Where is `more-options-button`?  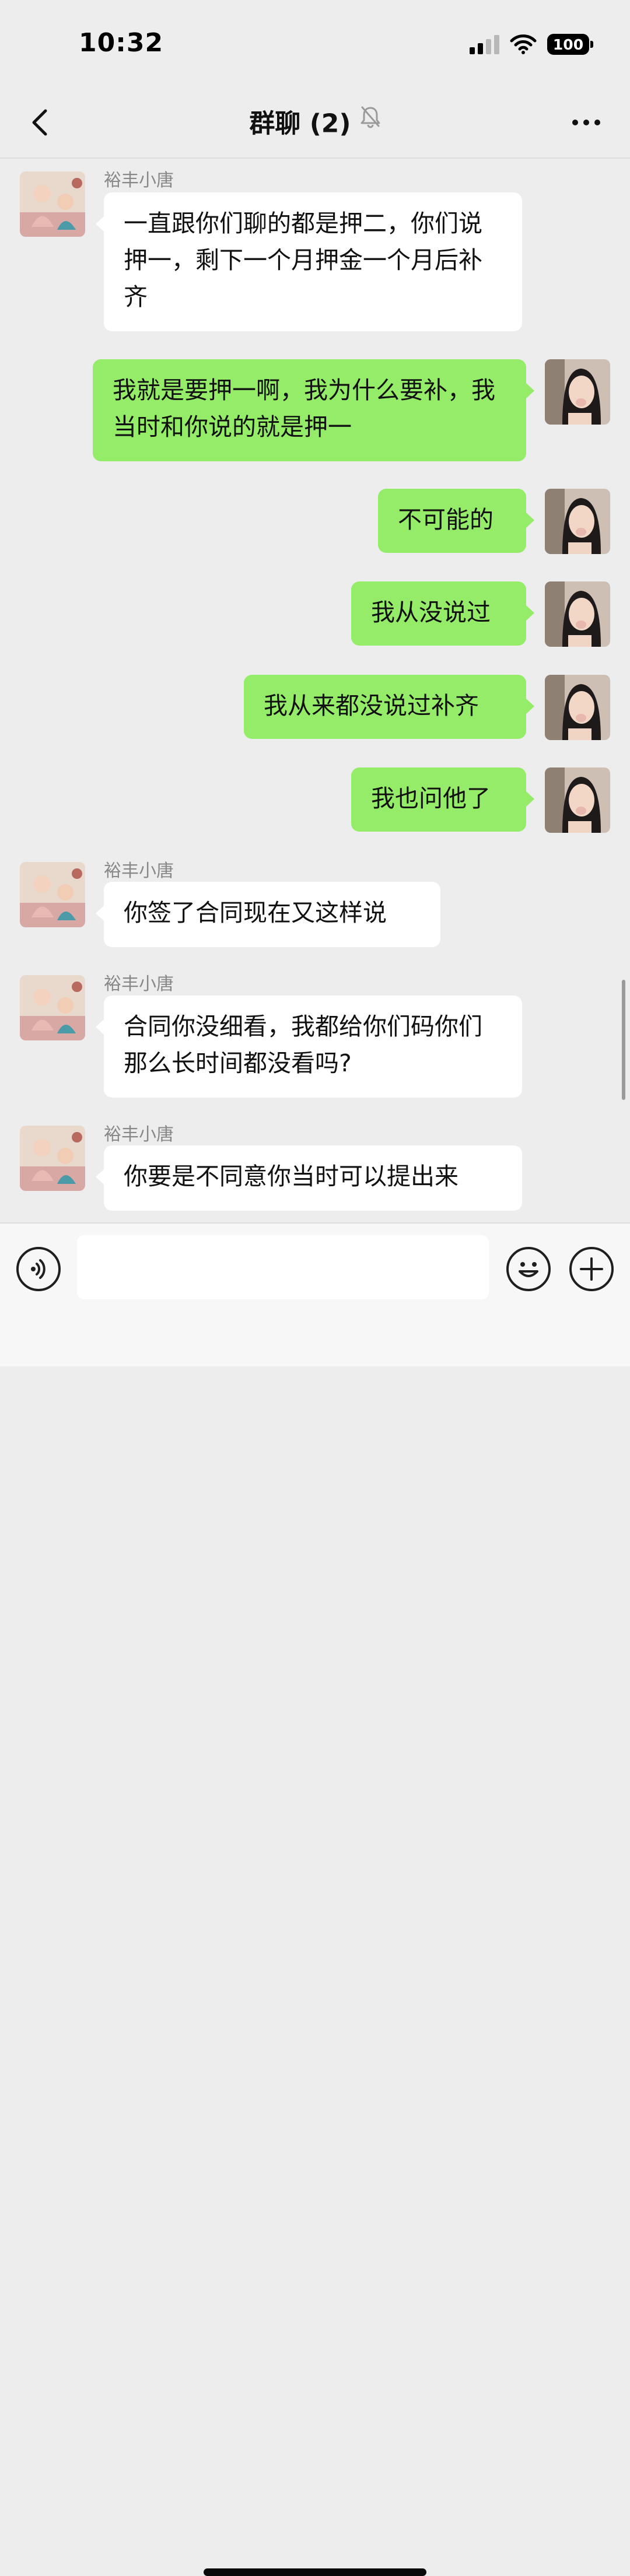 more-options-button is located at coordinates (586, 122).